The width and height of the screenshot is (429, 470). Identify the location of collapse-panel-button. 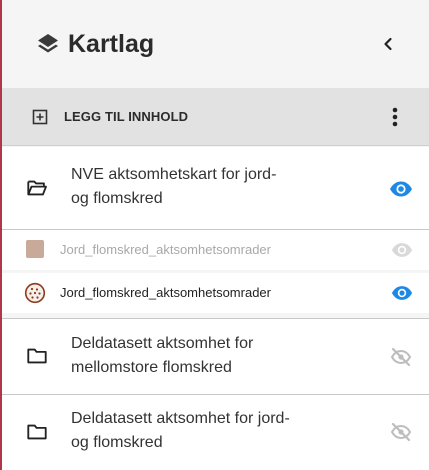
(388, 44).